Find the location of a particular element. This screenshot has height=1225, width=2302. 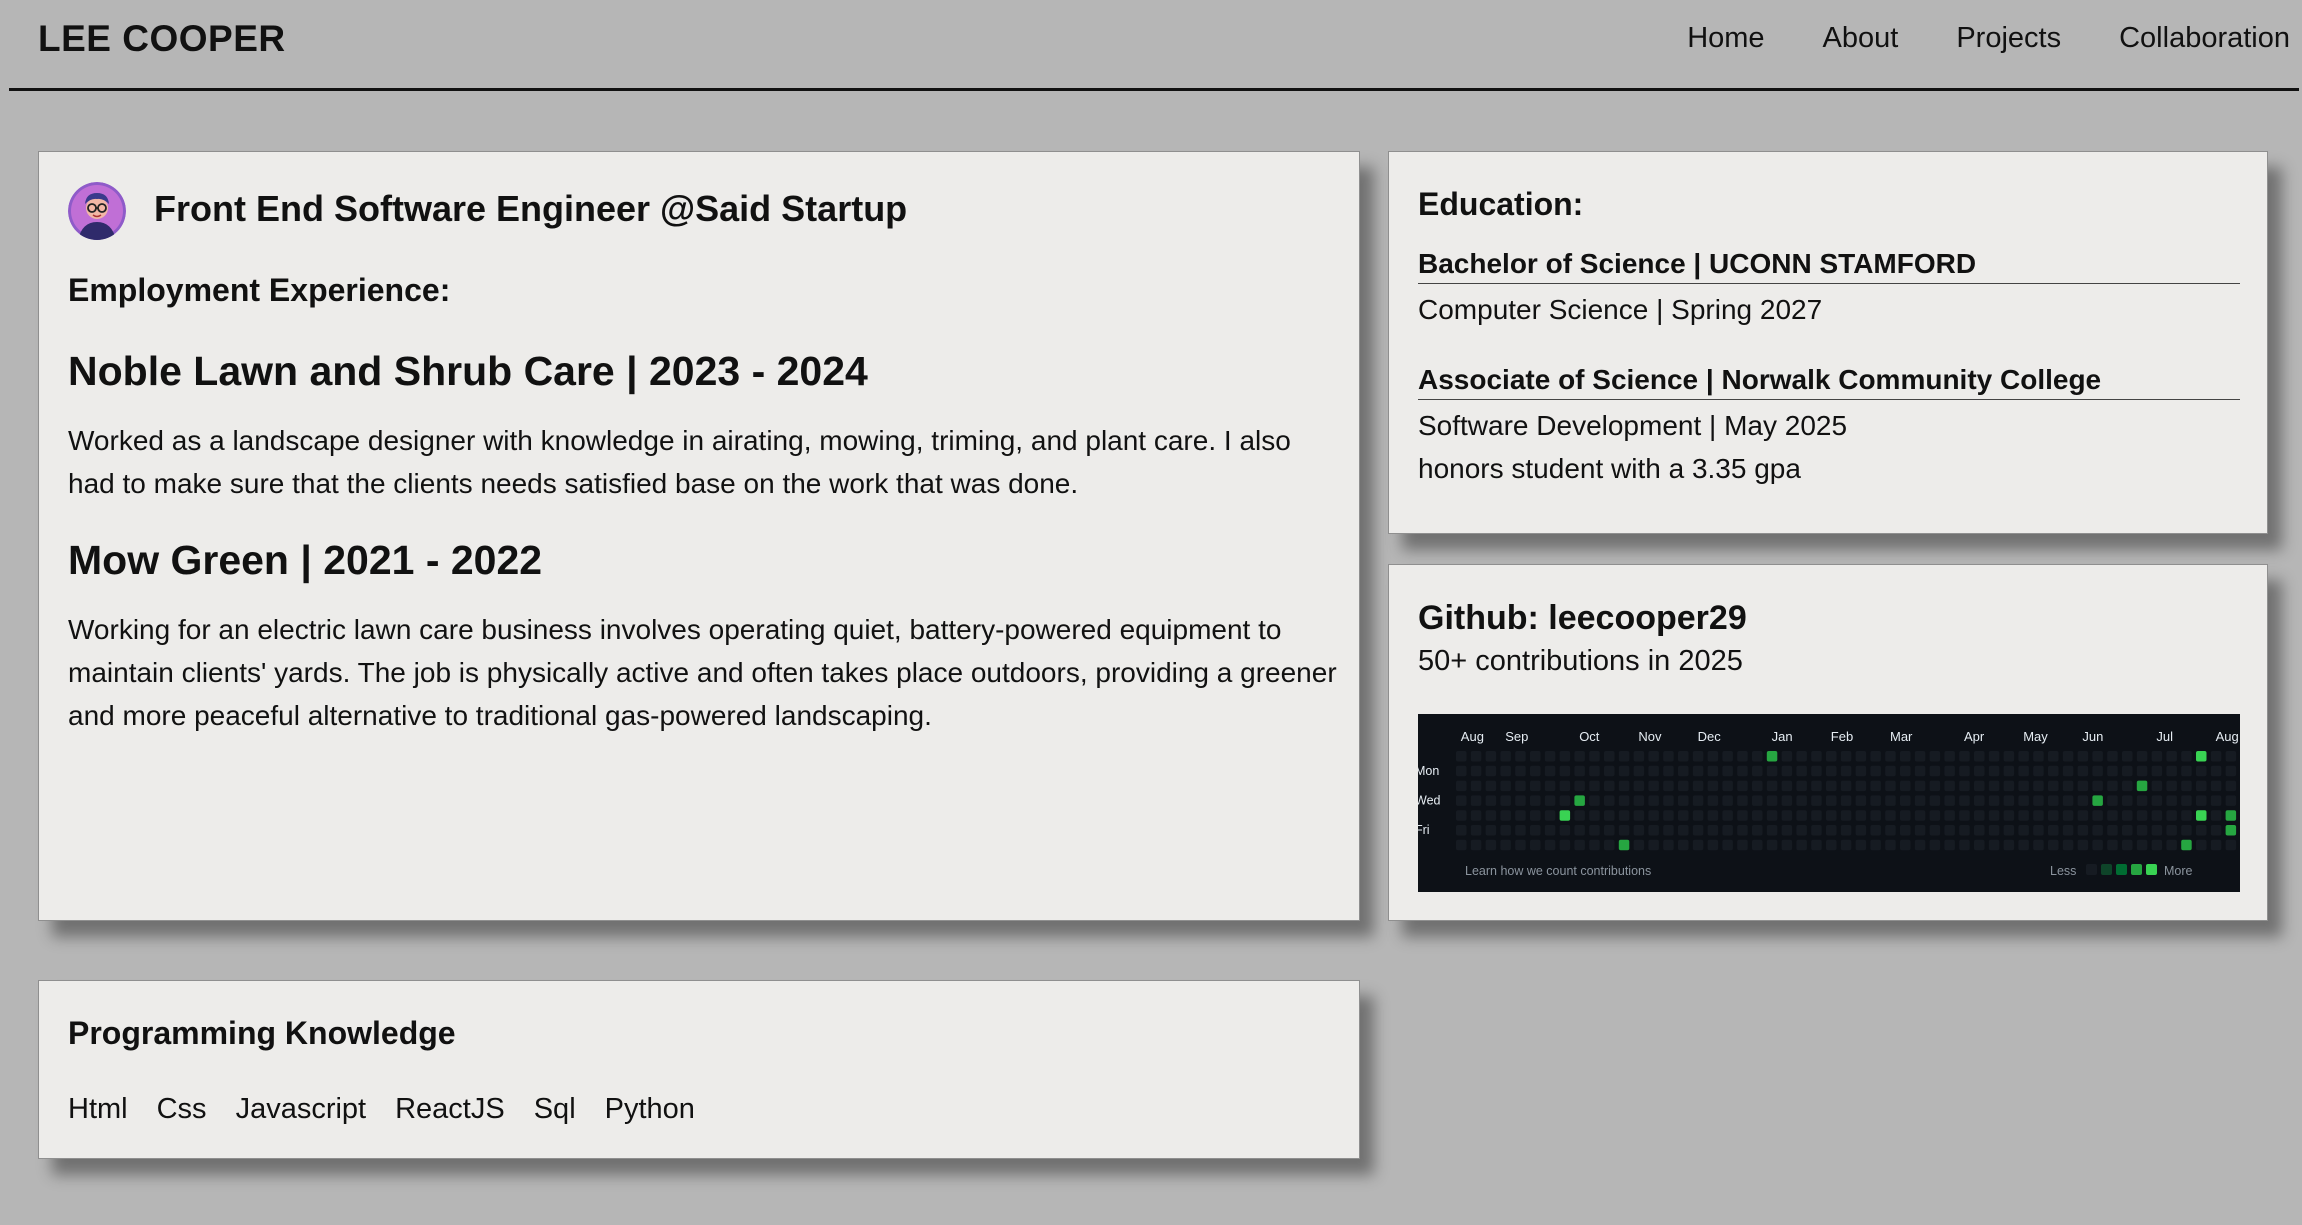

nav-link-projects: Projects is located at coordinates (2008, 38).